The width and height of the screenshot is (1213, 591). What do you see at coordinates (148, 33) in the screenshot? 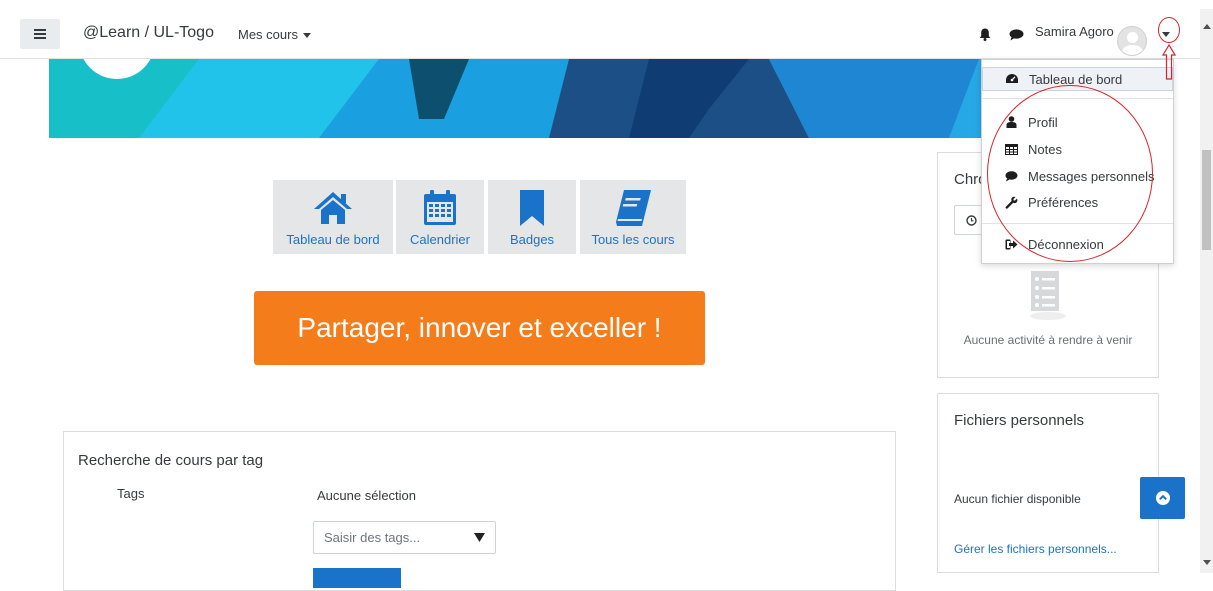
I see `site-brand-link: @Learn / UL-Togo` at bounding box center [148, 33].